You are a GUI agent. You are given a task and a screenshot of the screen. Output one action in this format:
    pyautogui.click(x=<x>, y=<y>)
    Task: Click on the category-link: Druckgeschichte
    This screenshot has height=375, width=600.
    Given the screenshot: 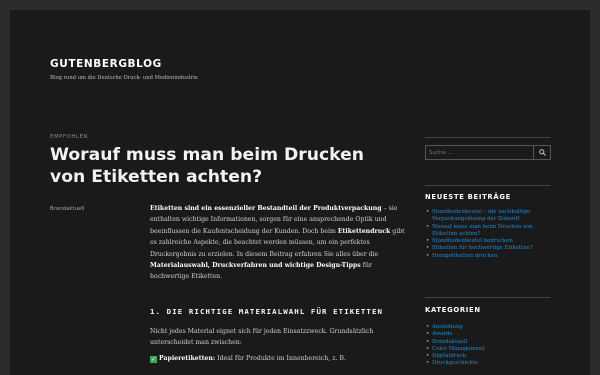 What is the action you would take?
    pyautogui.click(x=487, y=364)
    